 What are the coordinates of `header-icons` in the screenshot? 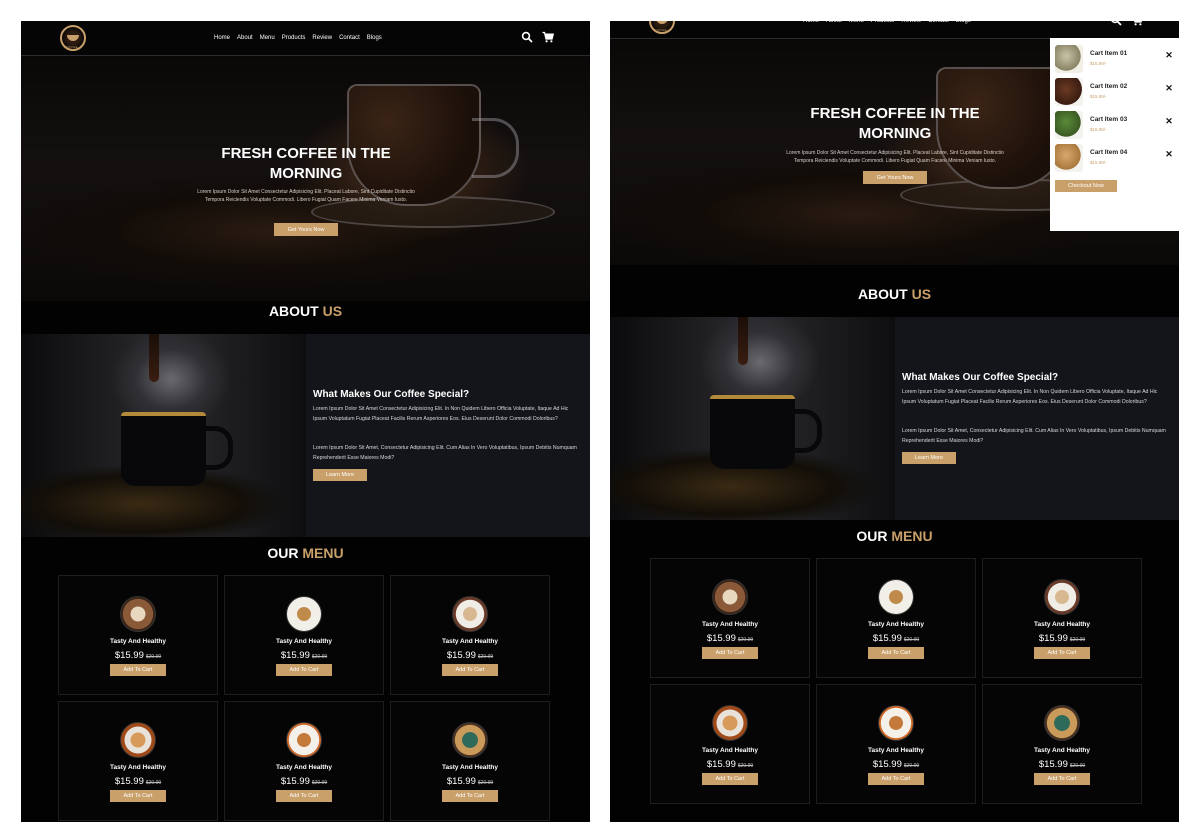 It's located at (537, 37).